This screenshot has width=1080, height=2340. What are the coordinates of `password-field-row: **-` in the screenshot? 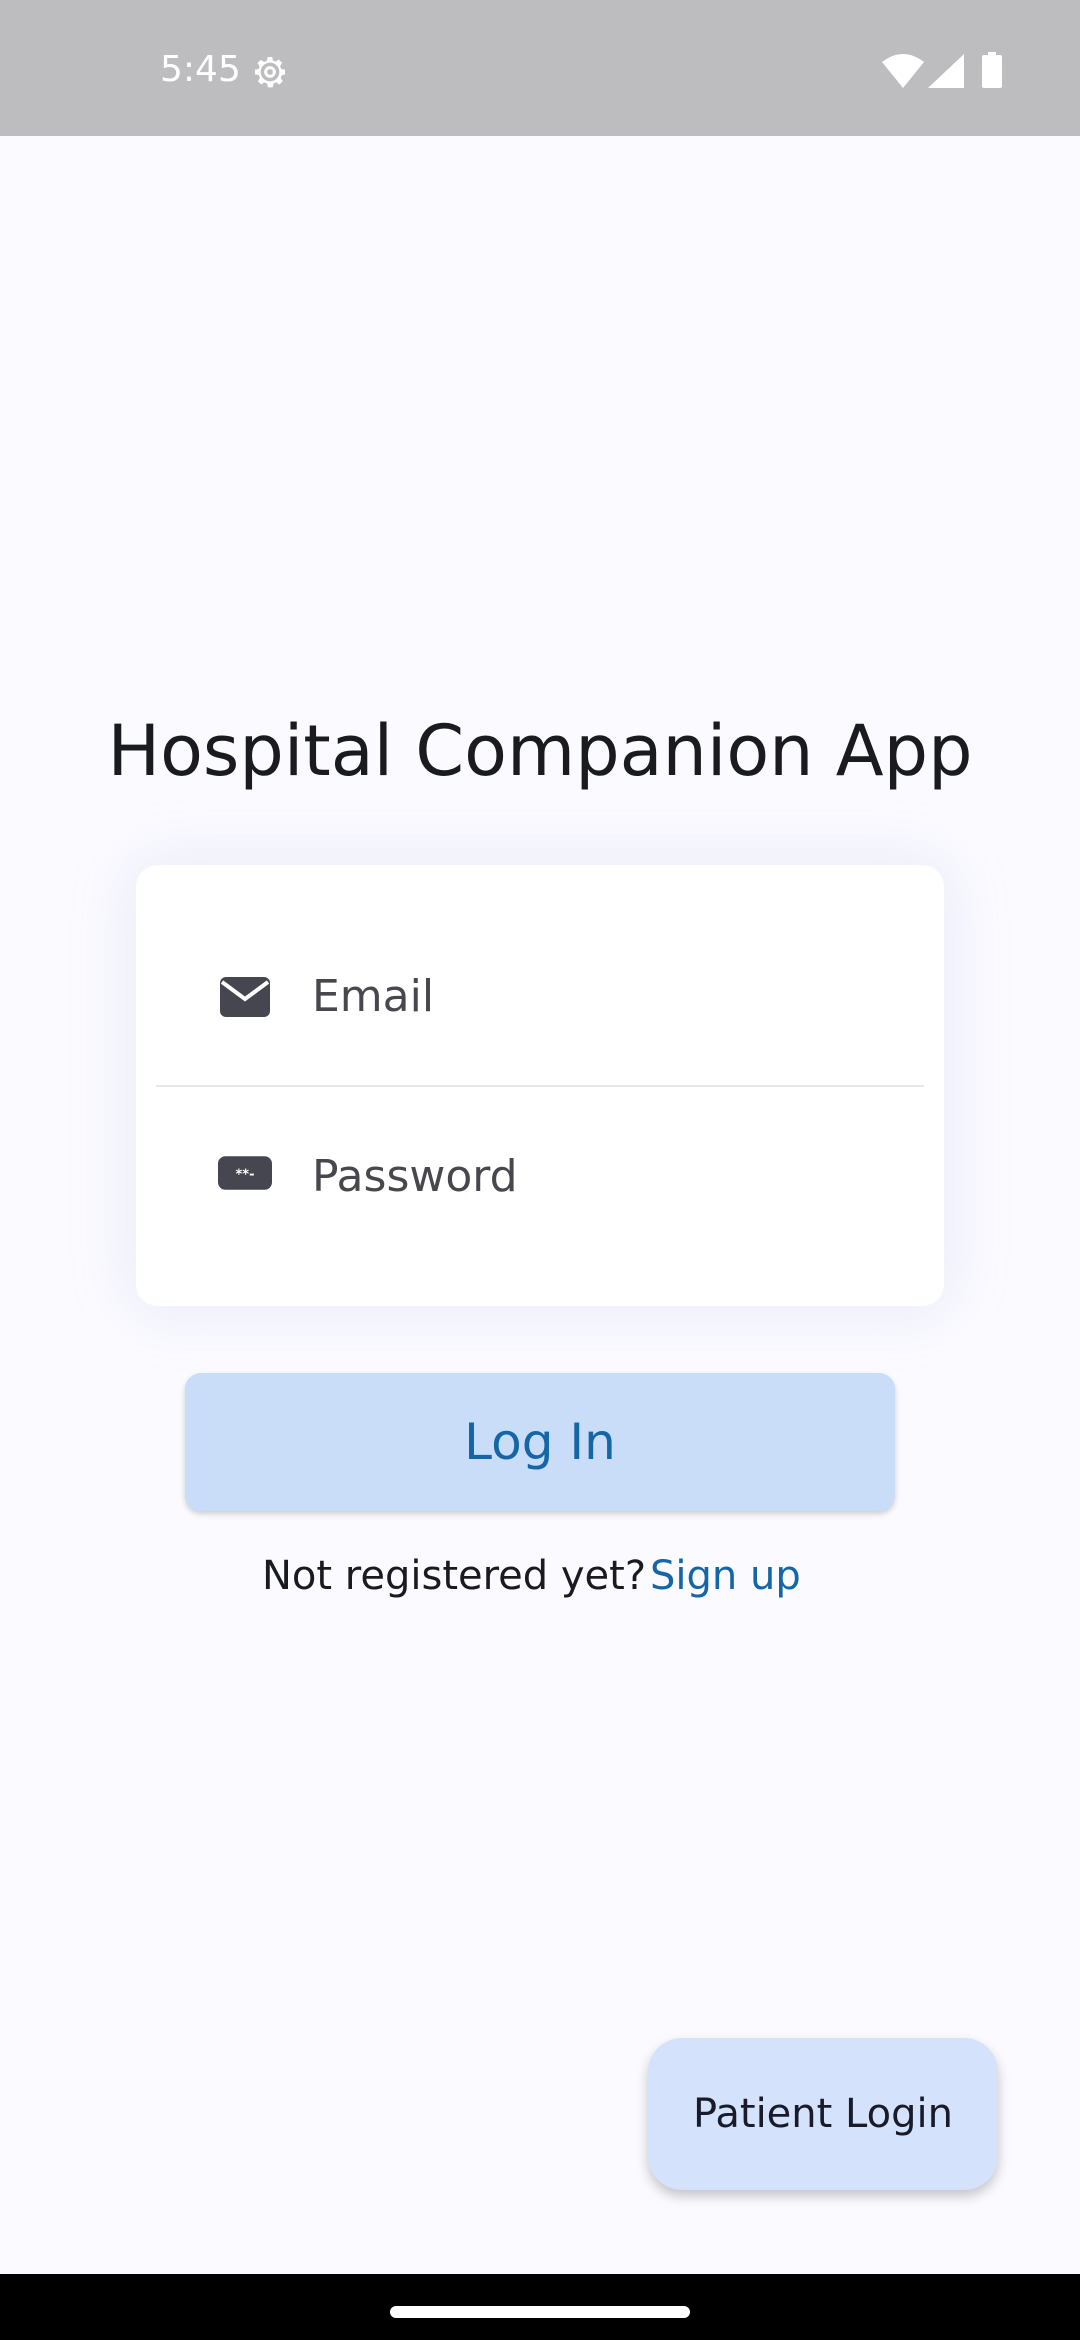 It's located at (456, 1175).